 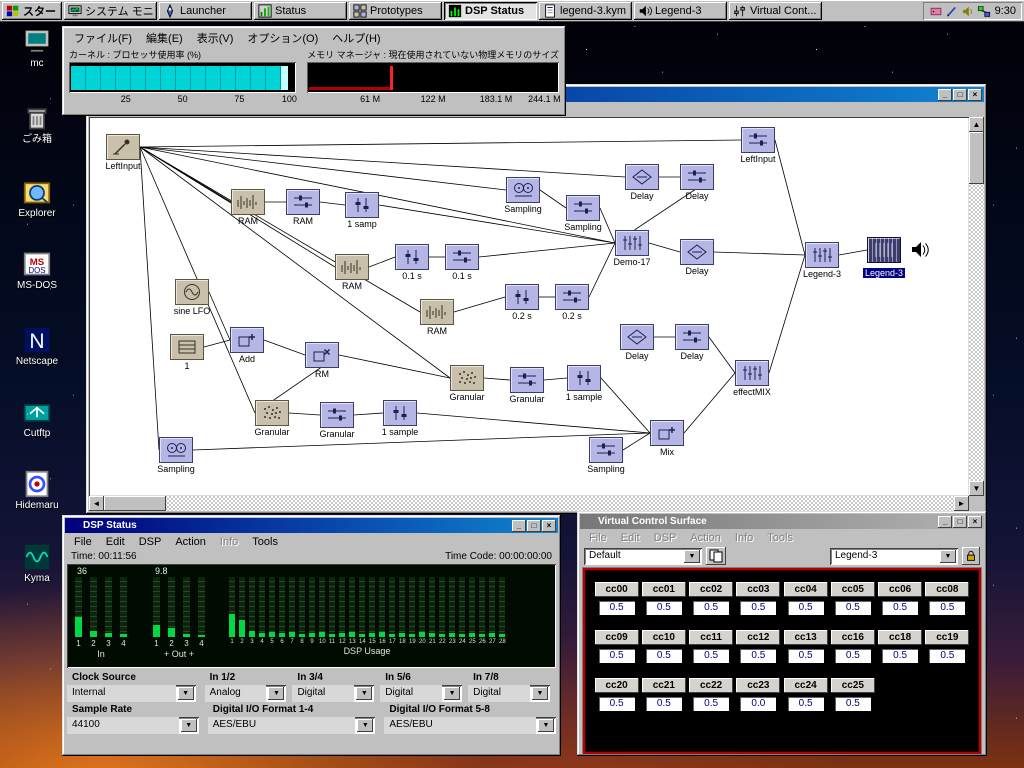 I want to click on menu-item--h-: ヘルプ(H), so click(x=356, y=38).